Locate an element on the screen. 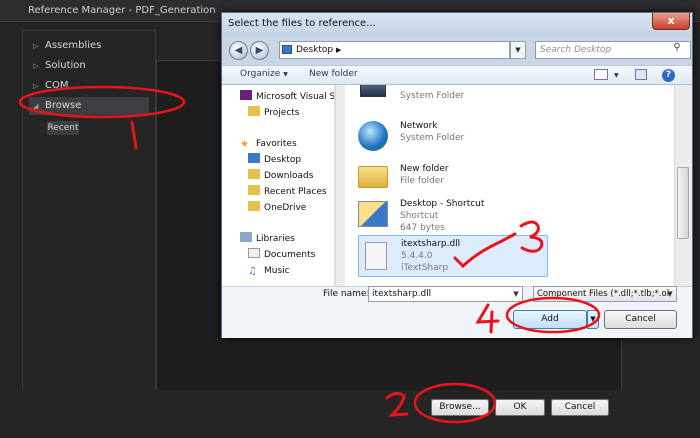 The width and height of the screenshot is (700, 438). tree-item-assemblies: ▷ Assemblies is located at coordinates (93, 46).